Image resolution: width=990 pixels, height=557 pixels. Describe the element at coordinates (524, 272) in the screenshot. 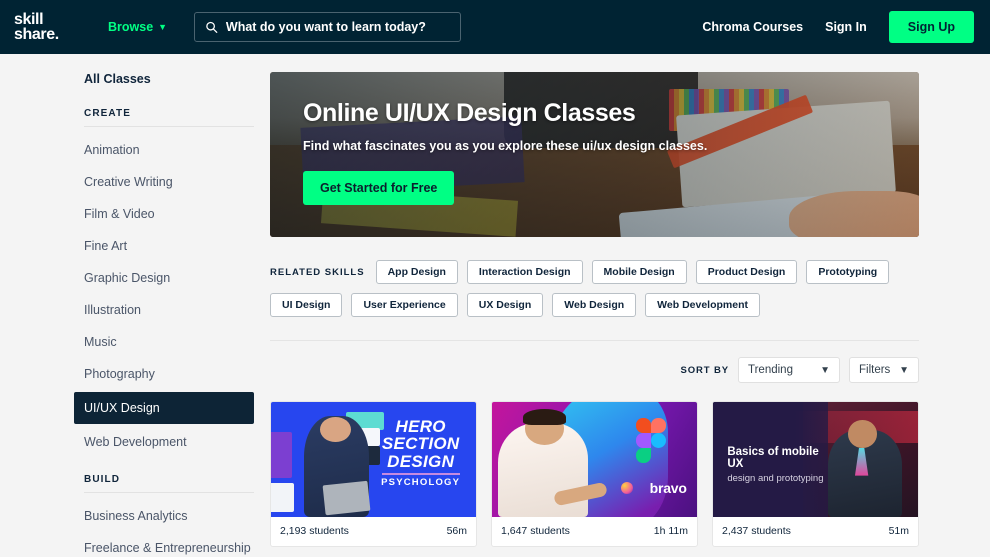

I see `skill-tag-interaction-design: Interaction Design` at that location.